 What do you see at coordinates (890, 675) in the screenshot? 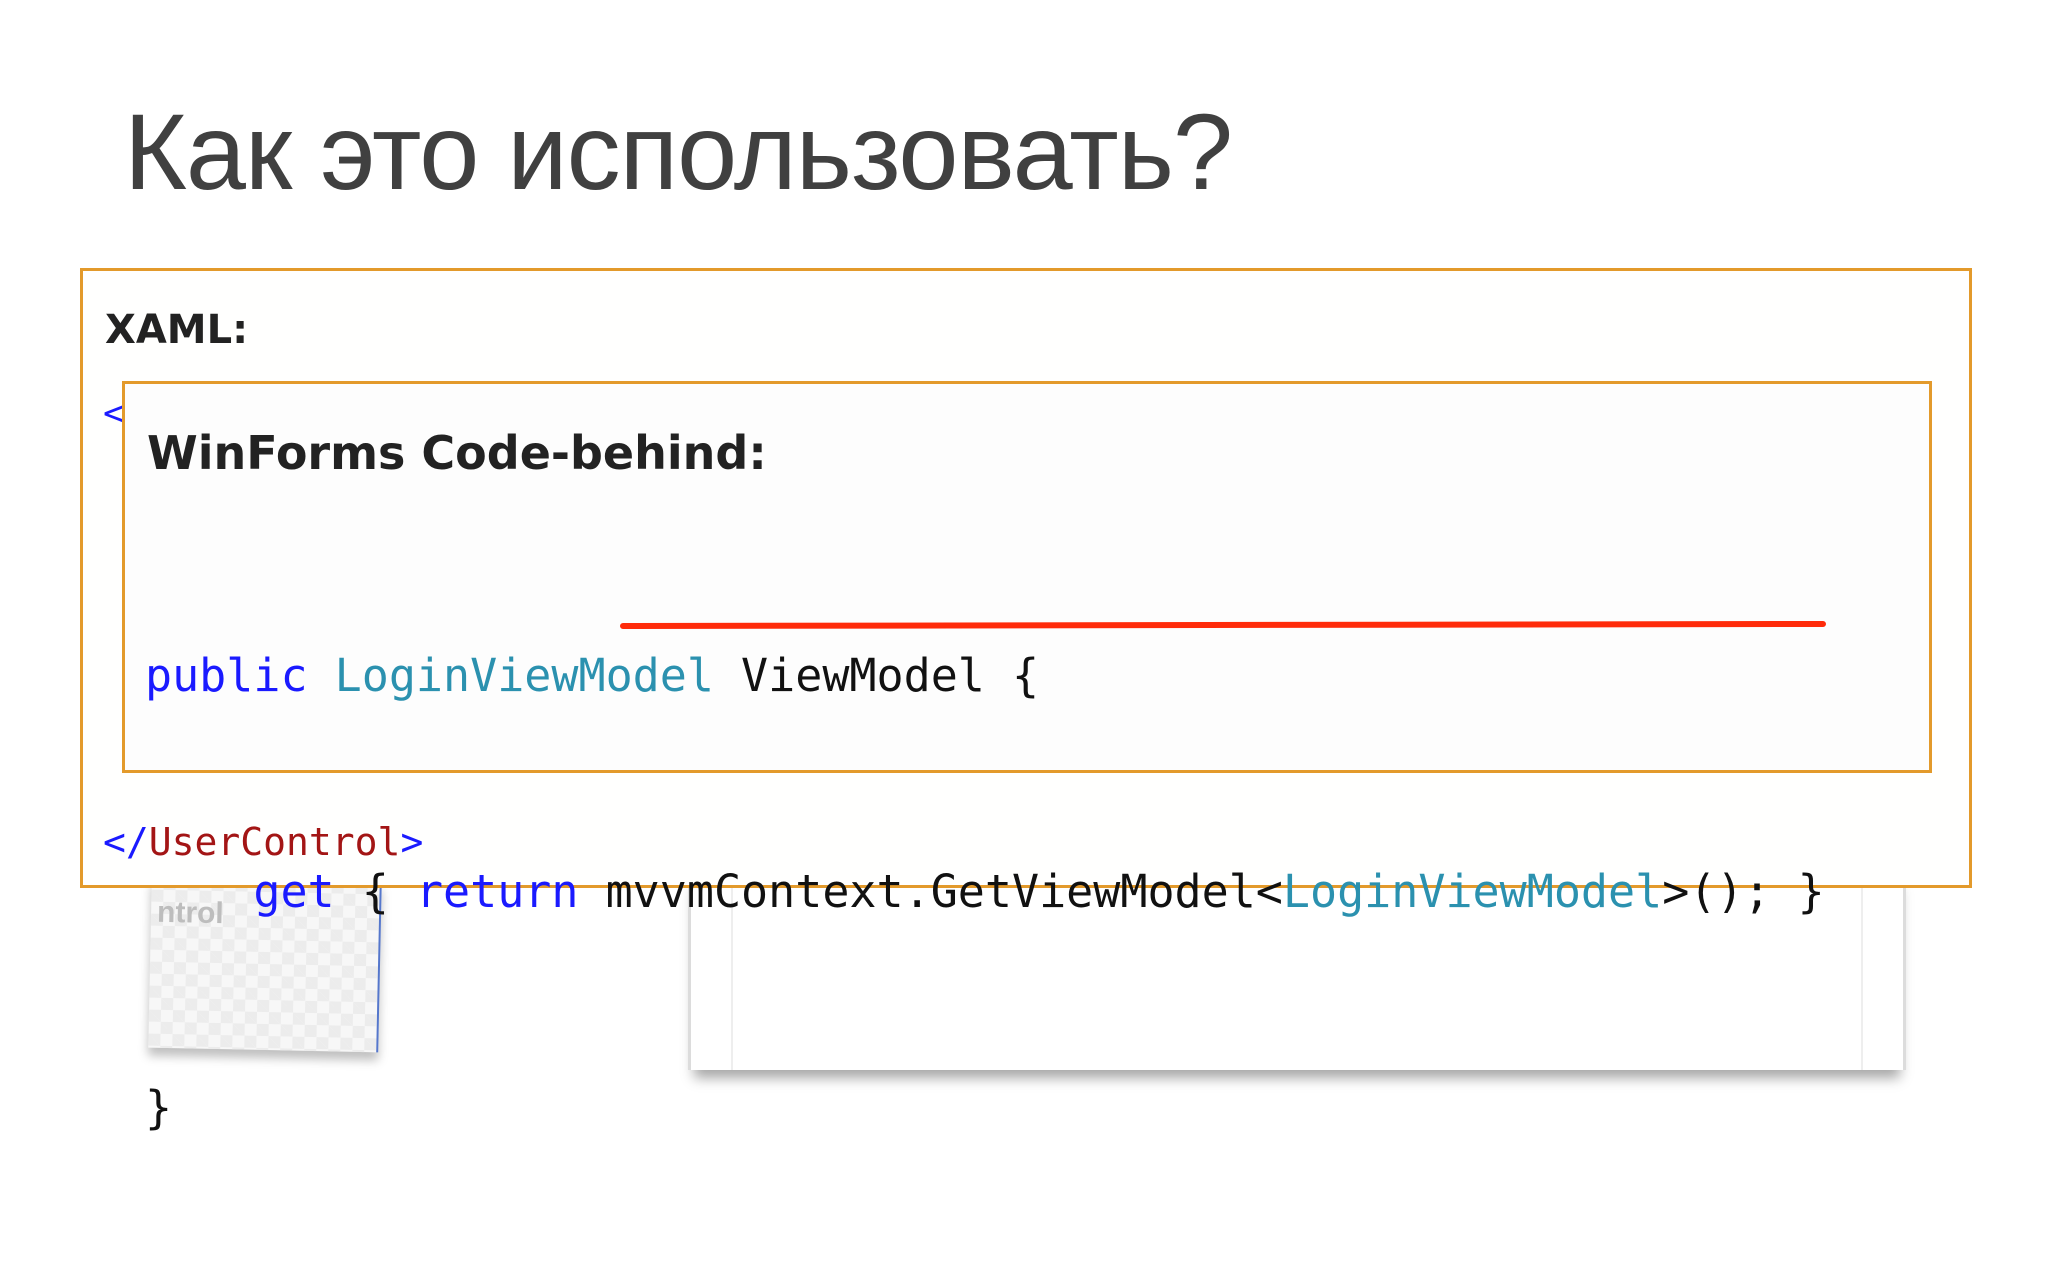
I see `code-property-declaration: ViewModel {` at bounding box center [890, 675].